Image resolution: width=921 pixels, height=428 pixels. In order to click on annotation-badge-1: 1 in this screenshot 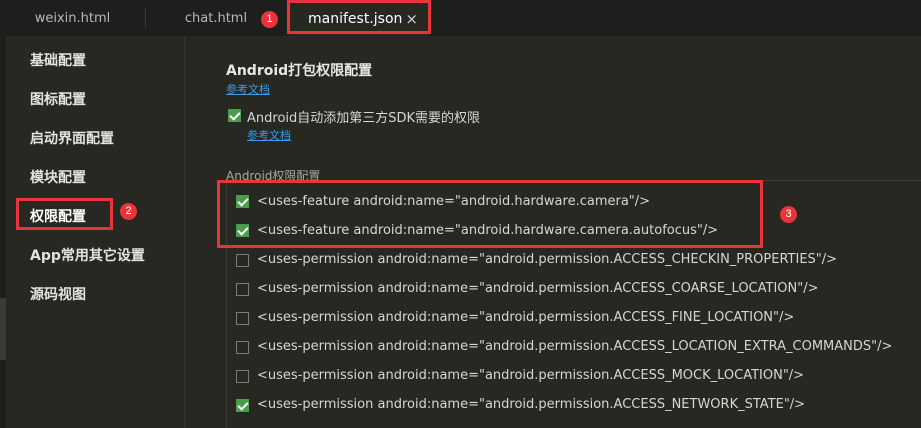, I will do `click(269, 19)`.